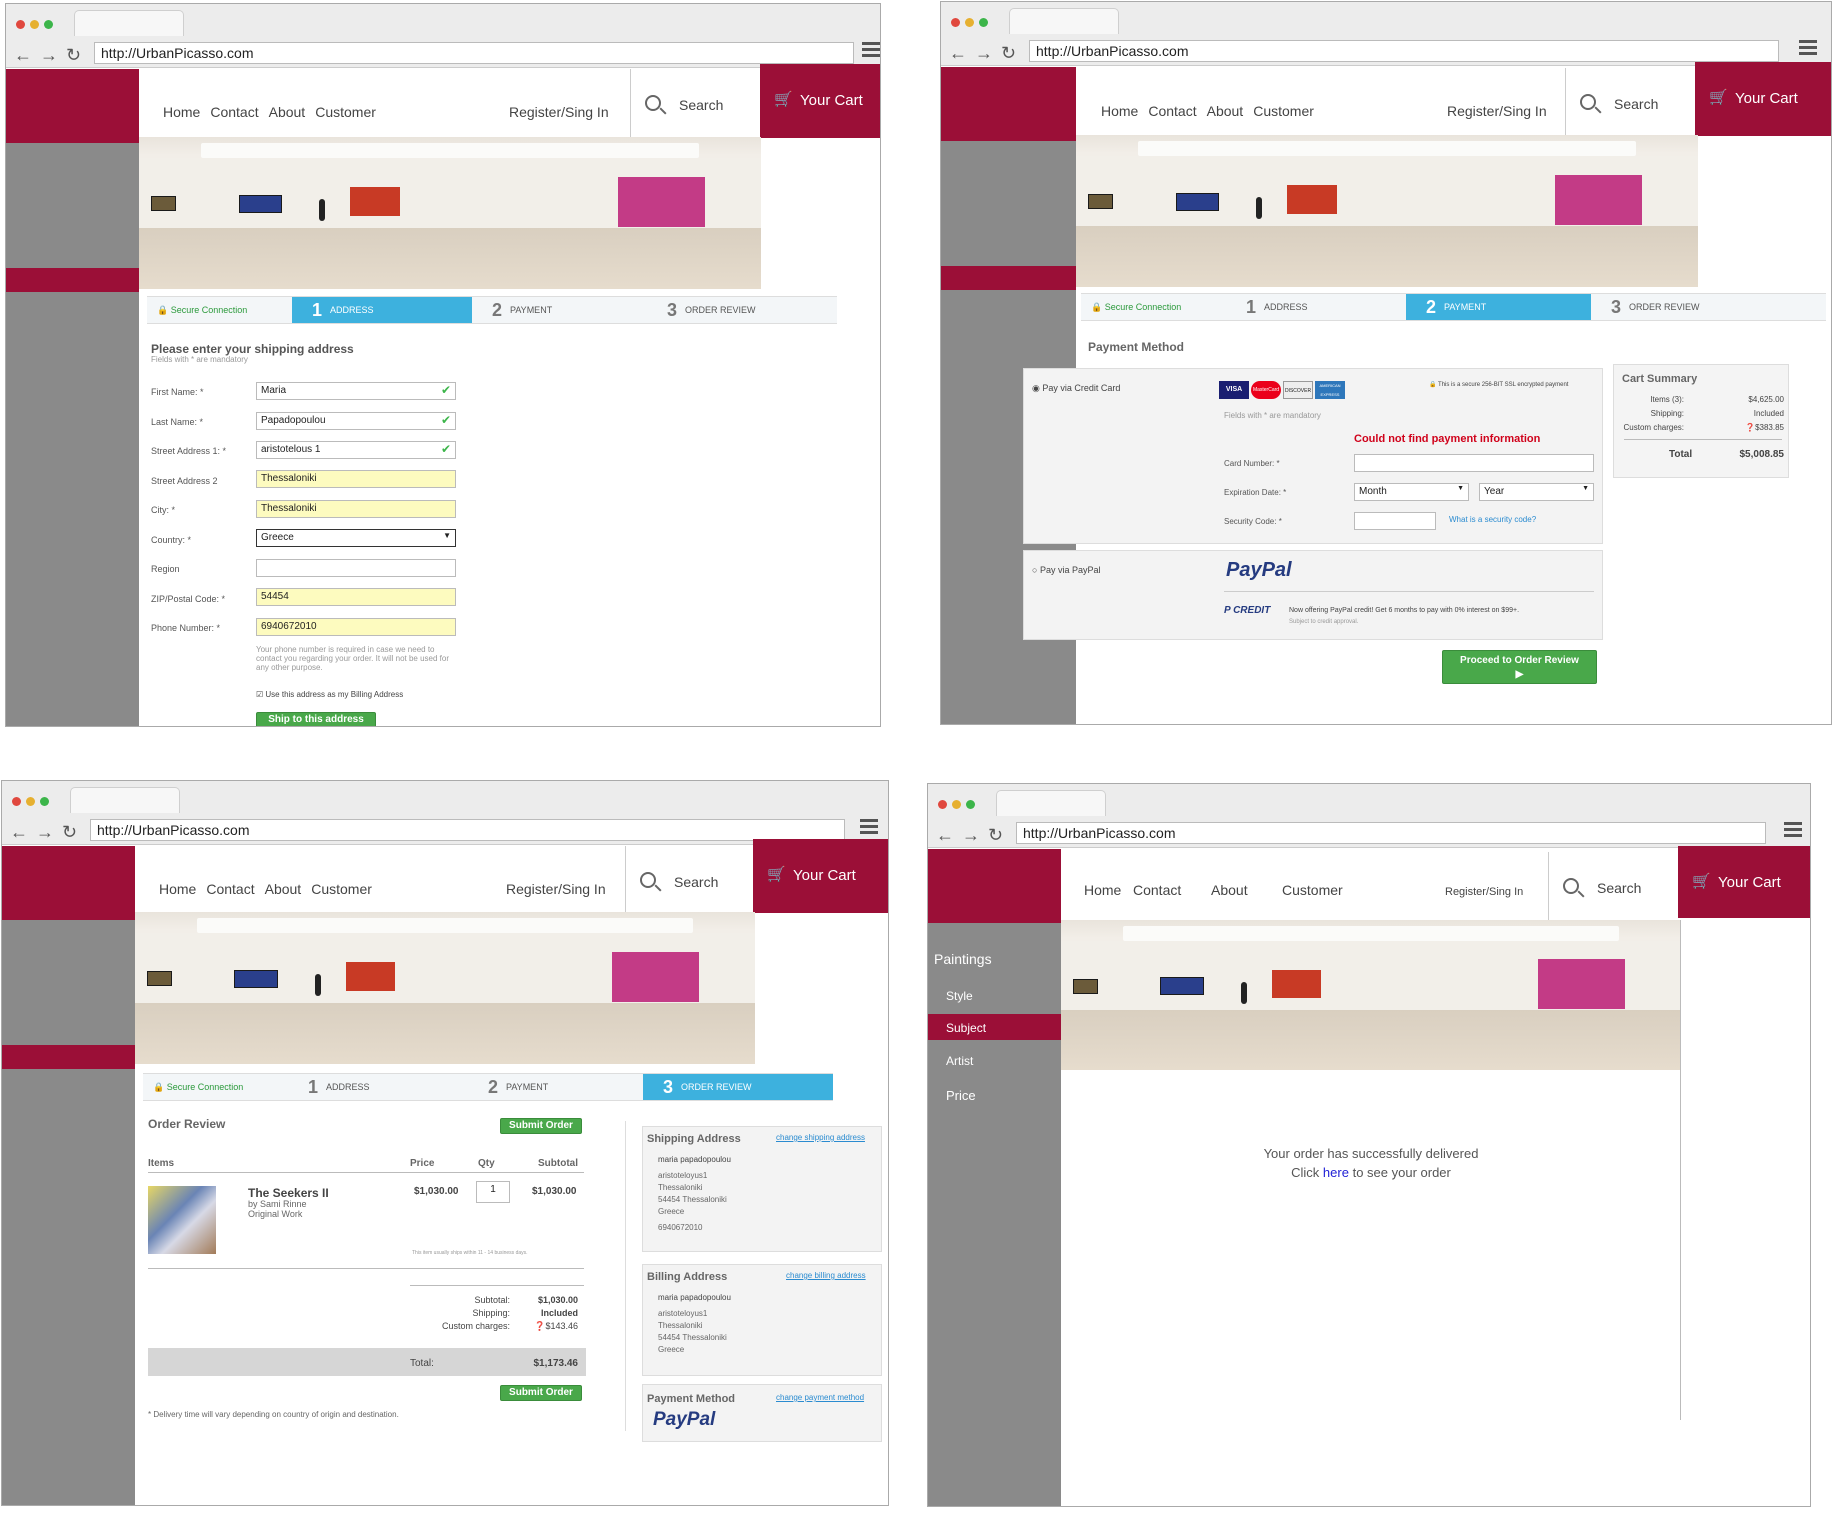 This screenshot has height=1528, width=1832. I want to click on security-help-link: What is a security code?, so click(1492, 519).